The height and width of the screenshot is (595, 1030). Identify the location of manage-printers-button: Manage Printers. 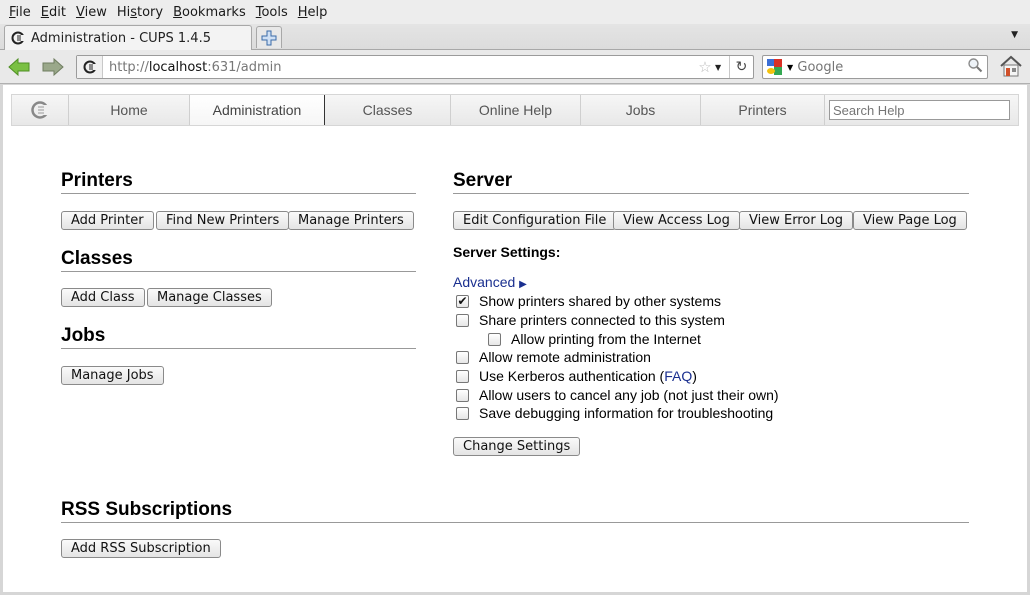
(351, 220).